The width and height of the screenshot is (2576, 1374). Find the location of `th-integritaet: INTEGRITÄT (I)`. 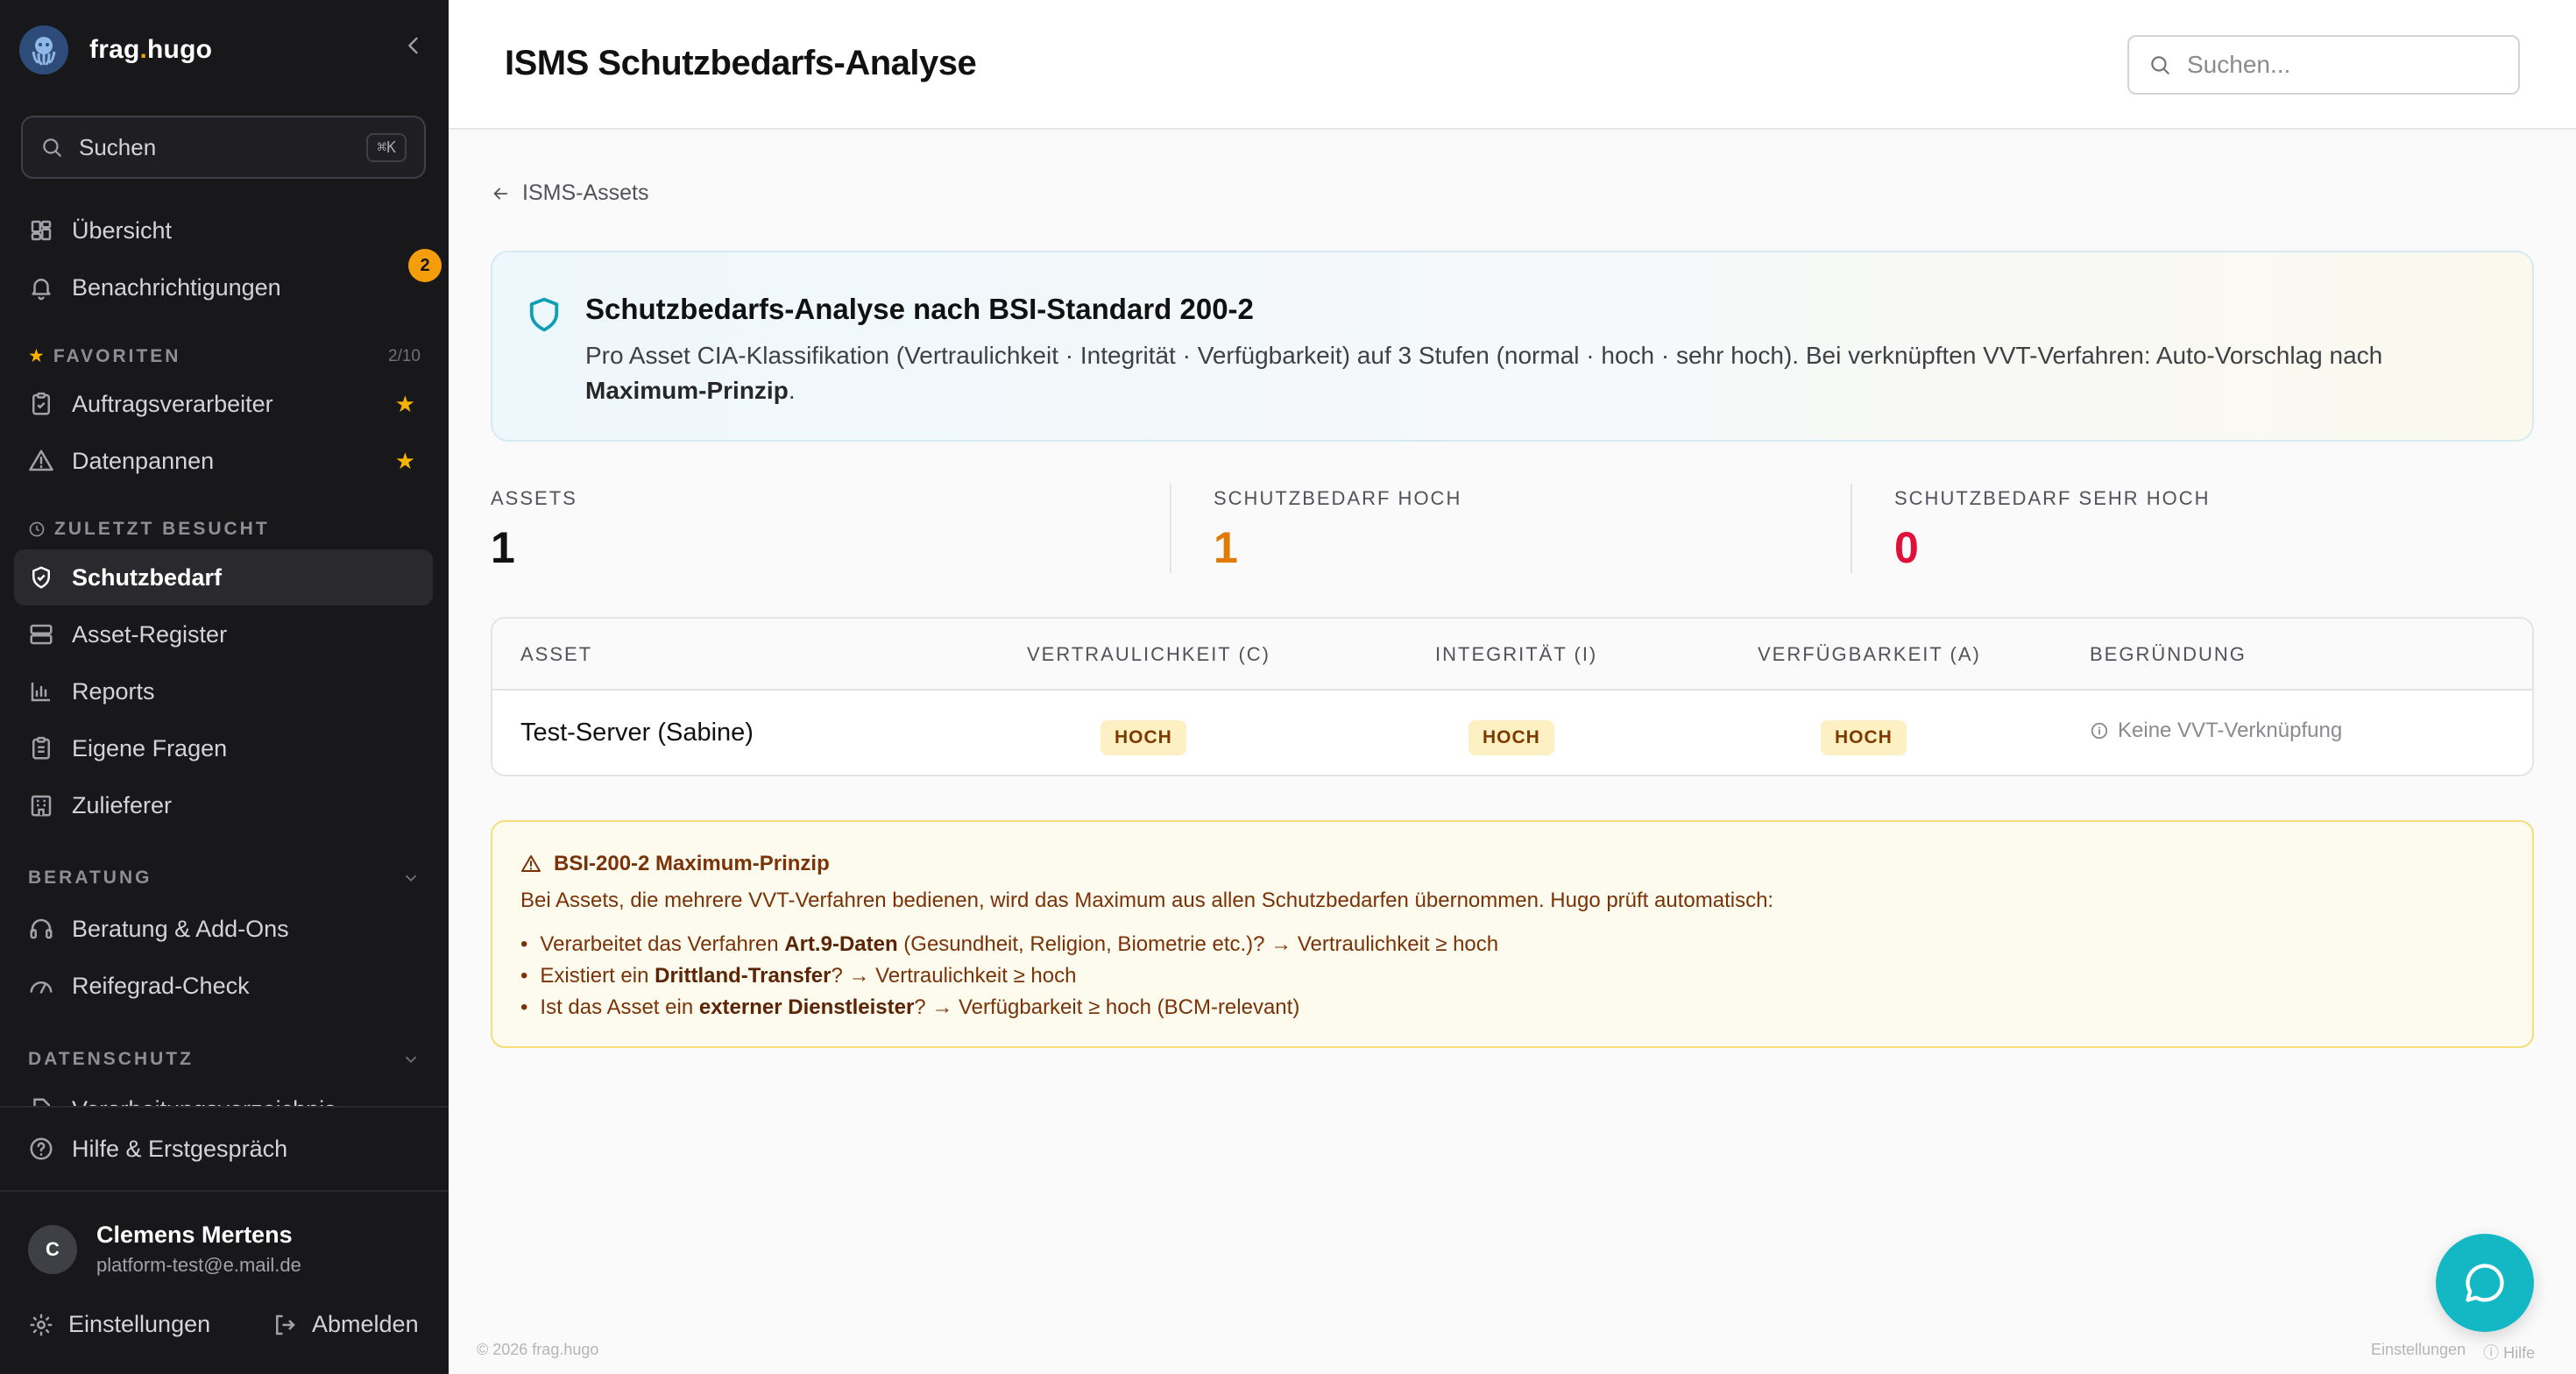

th-integritaet: INTEGRITÄT (I) is located at coordinates (1516, 654).